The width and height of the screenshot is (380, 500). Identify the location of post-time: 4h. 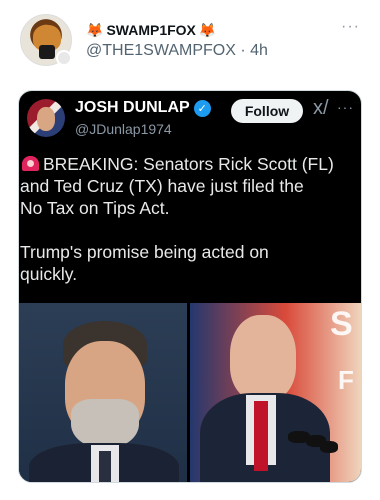
(259, 50).